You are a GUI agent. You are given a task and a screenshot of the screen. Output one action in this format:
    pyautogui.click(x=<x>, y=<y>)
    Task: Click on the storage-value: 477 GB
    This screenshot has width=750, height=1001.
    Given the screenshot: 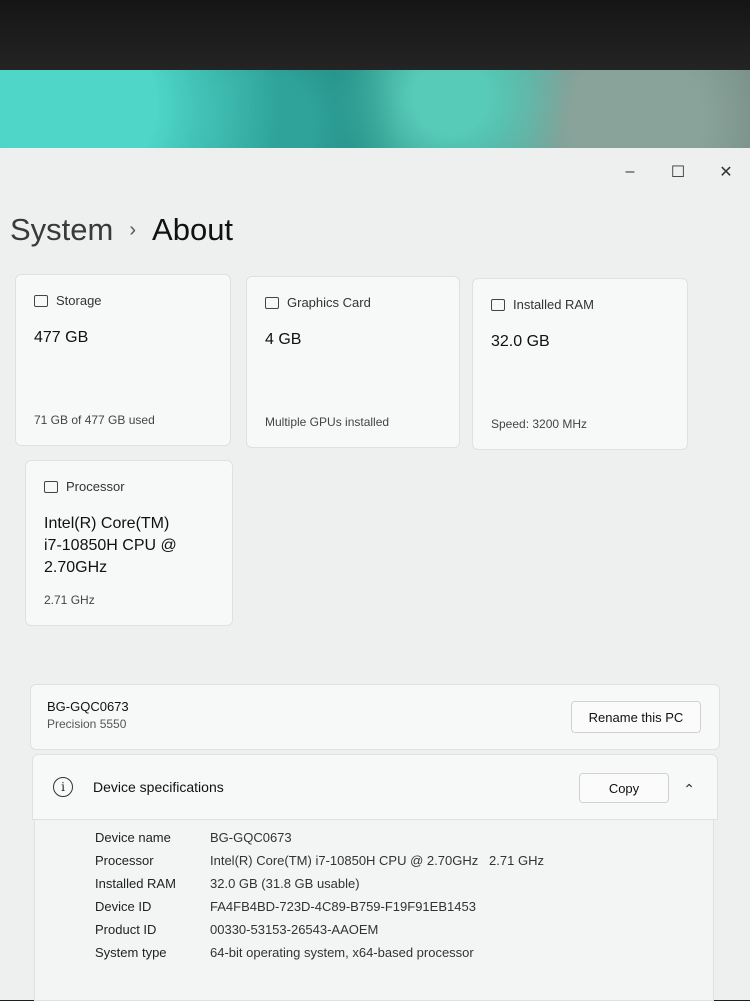 What is the action you would take?
    pyautogui.click(x=61, y=337)
    